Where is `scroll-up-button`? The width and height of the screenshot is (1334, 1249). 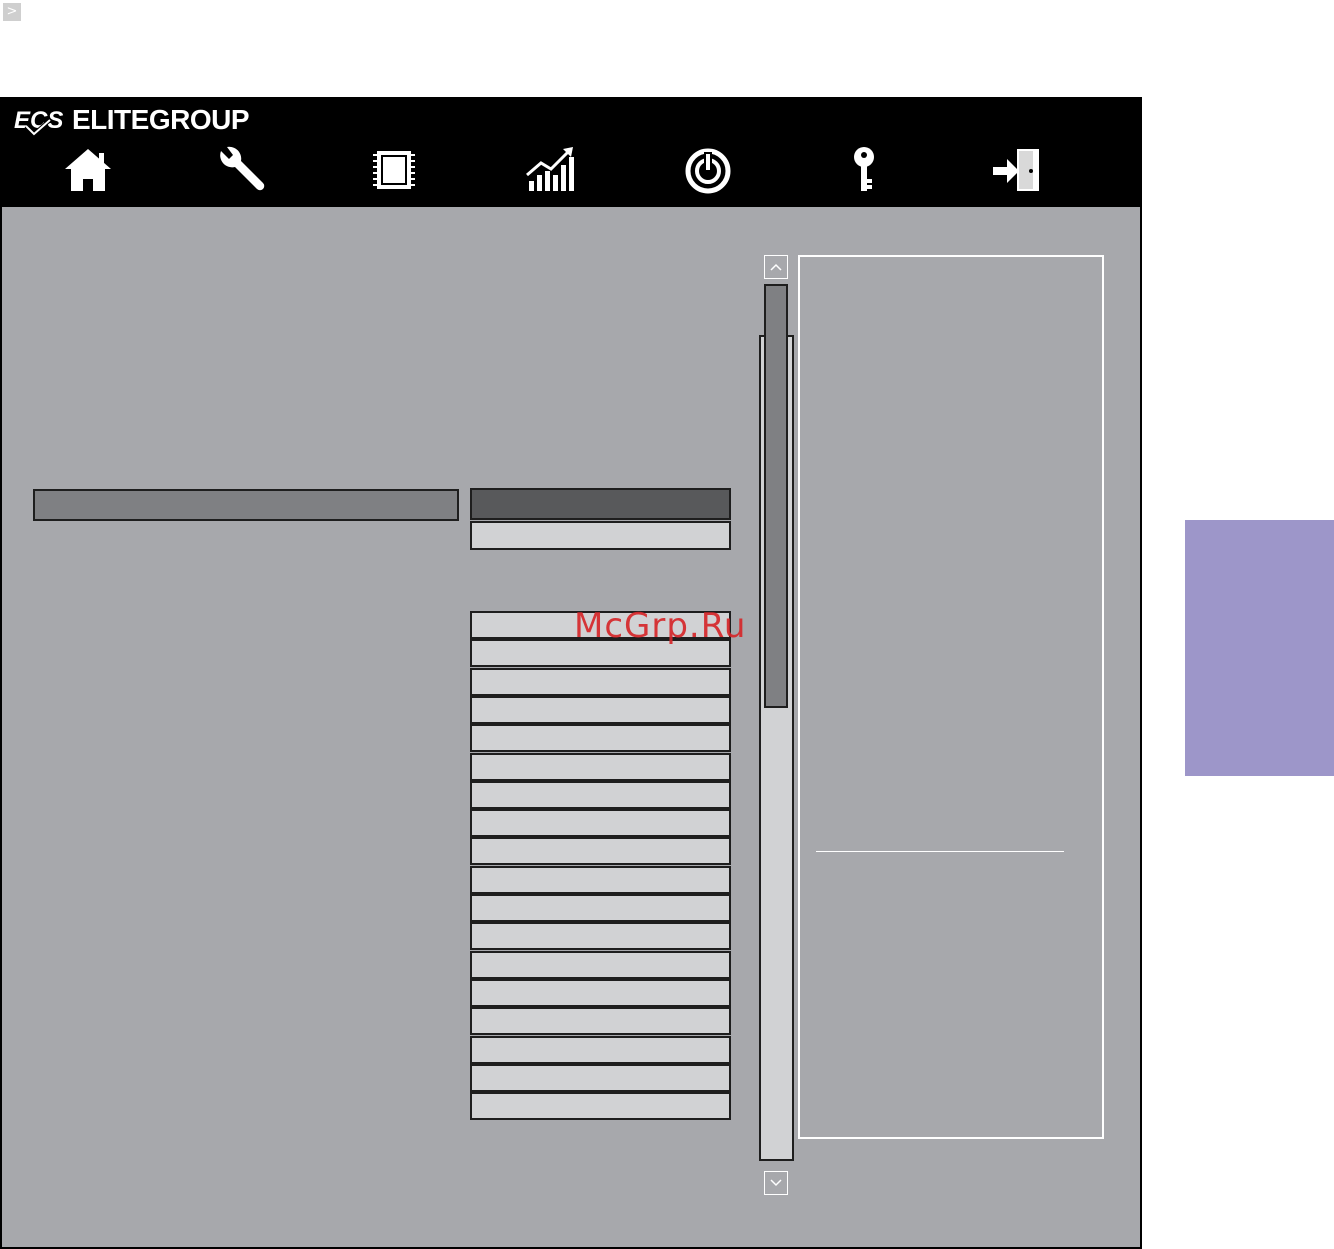
scroll-up-button is located at coordinates (776, 267).